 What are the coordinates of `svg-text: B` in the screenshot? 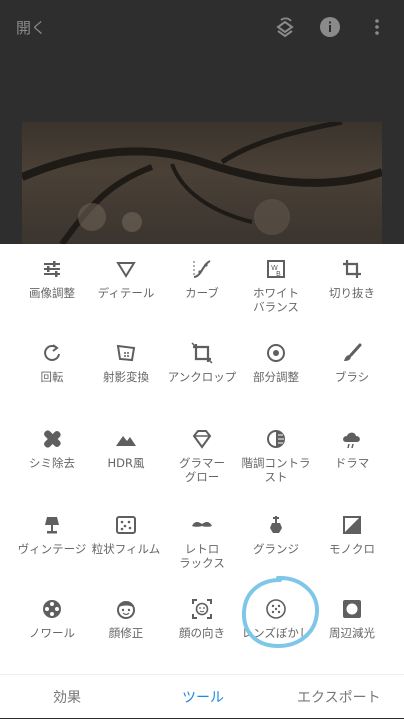 It's located at (278, 274).